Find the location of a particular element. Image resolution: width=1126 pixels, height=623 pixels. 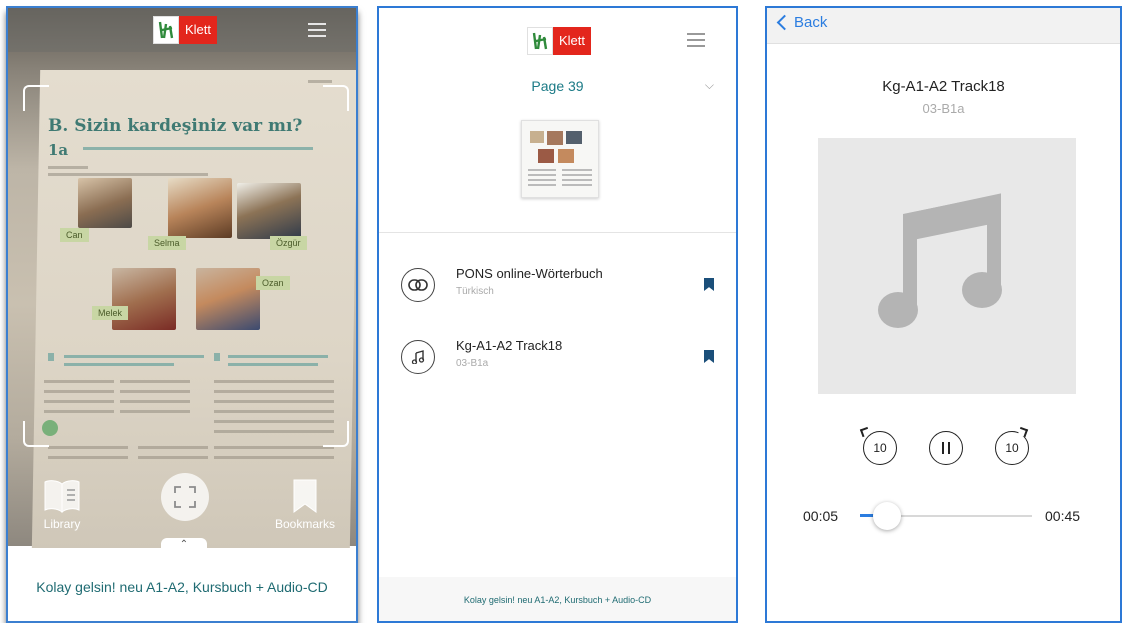

scan-frame-icon is located at coordinates (185, 497).